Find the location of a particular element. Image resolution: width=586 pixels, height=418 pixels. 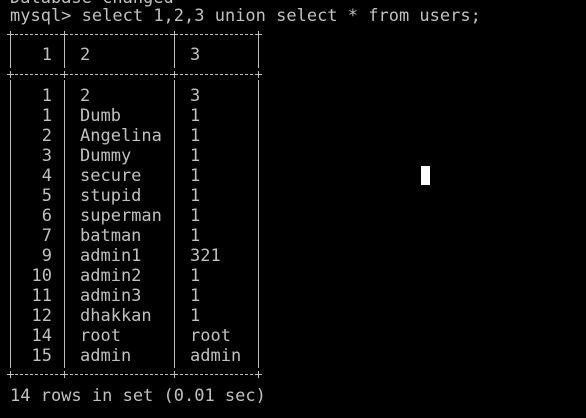

cell-col-3: admin is located at coordinates (216, 356).